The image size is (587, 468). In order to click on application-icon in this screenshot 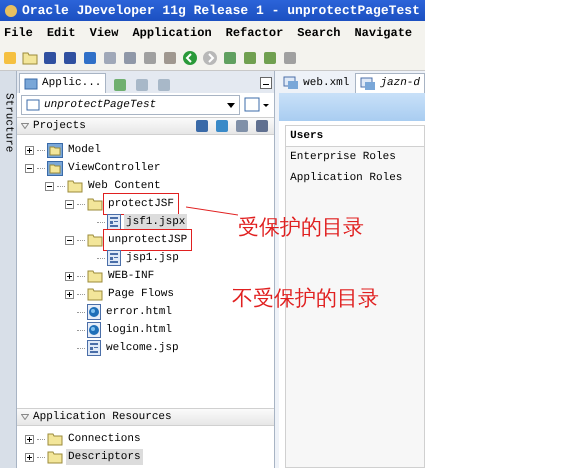, I will do `click(33, 105)`.